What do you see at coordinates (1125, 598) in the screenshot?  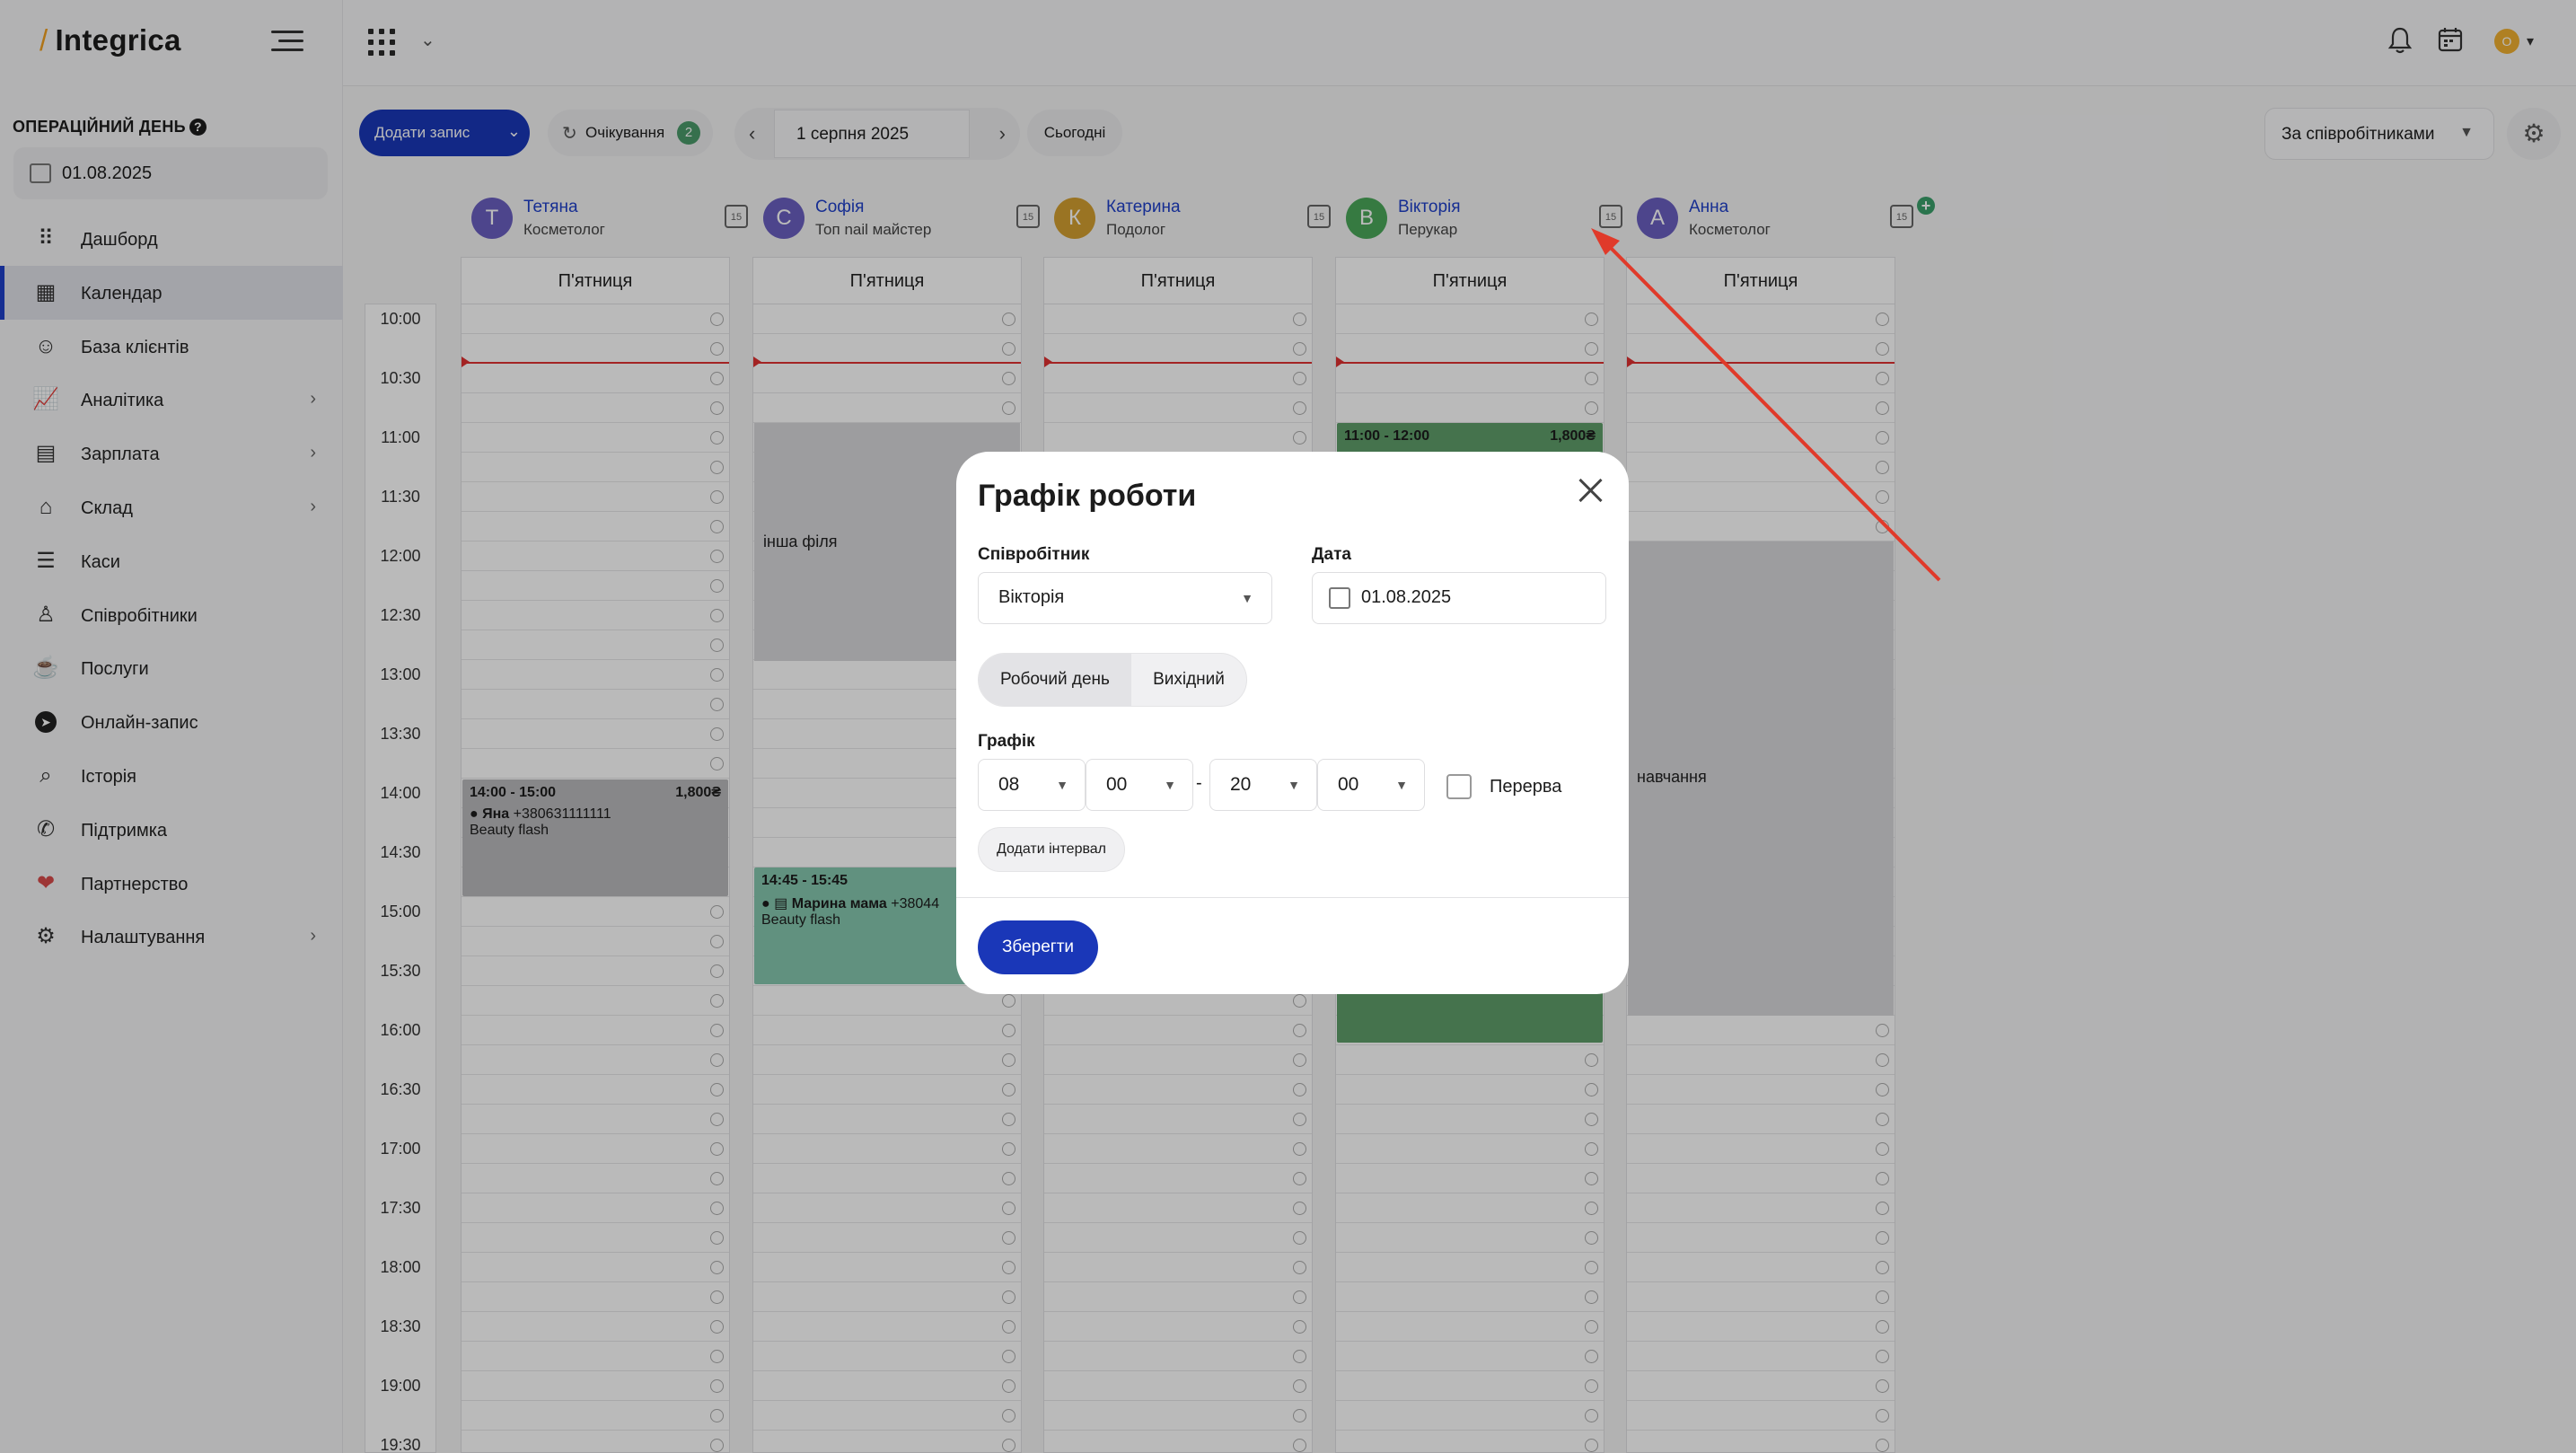 I see `employee-select: Вікторія ▼` at bounding box center [1125, 598].